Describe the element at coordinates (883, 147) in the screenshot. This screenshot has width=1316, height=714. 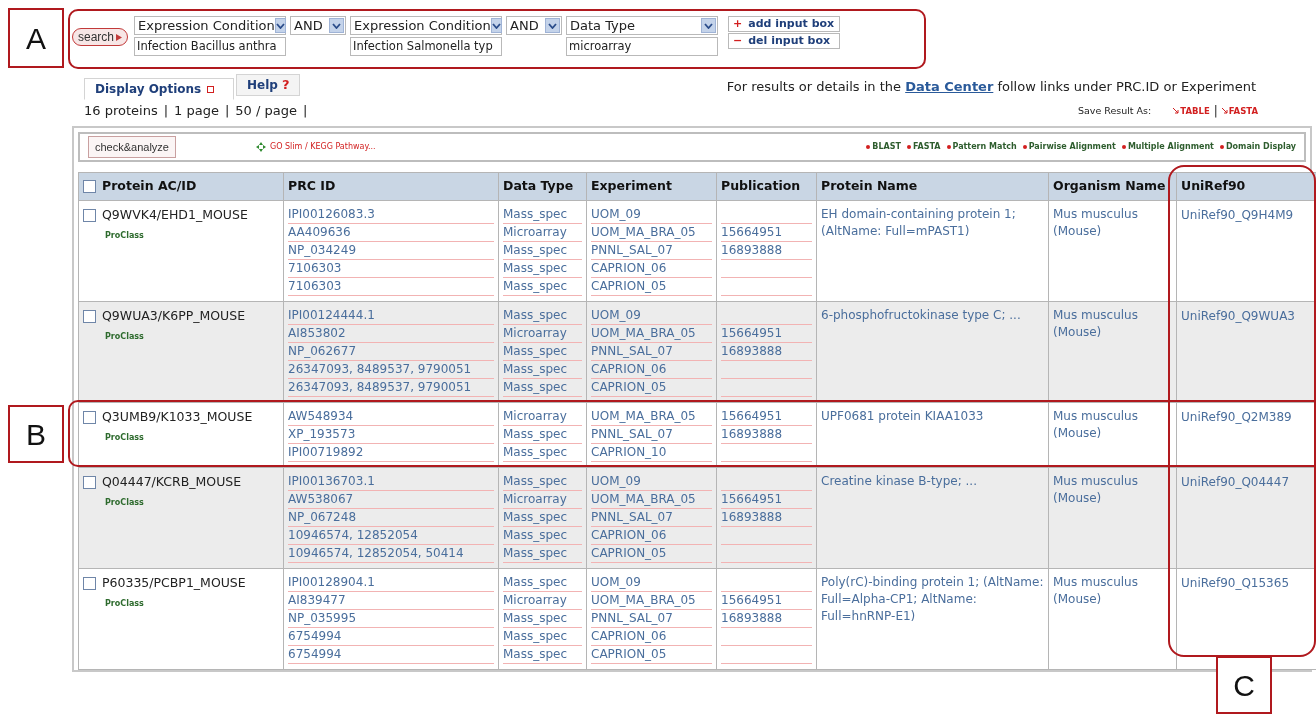
I see `tool-link: BLAST` at that location.